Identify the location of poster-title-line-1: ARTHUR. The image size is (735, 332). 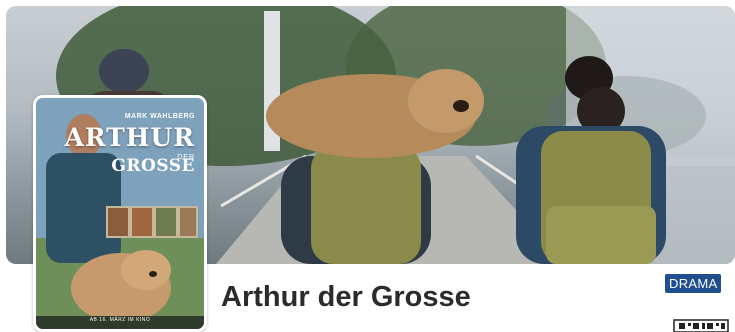
(129, 137).